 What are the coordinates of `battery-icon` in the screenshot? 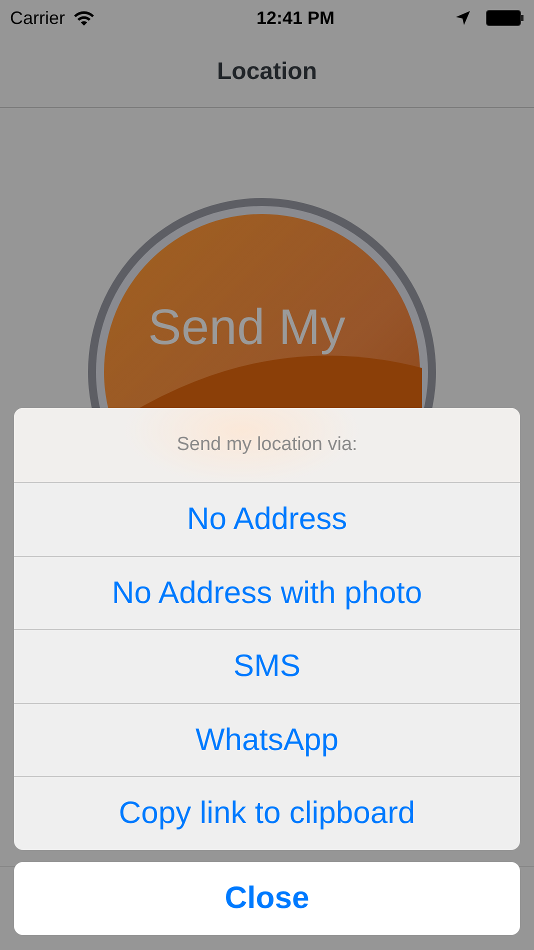 It's located at (505, 18).